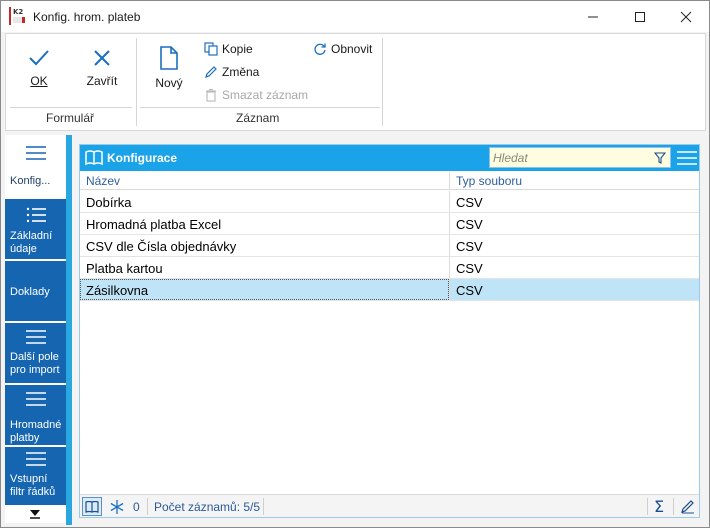  Describe the element at coordinates (36, 215) in the screenshot. I see `bullet-list-icon` at that location.